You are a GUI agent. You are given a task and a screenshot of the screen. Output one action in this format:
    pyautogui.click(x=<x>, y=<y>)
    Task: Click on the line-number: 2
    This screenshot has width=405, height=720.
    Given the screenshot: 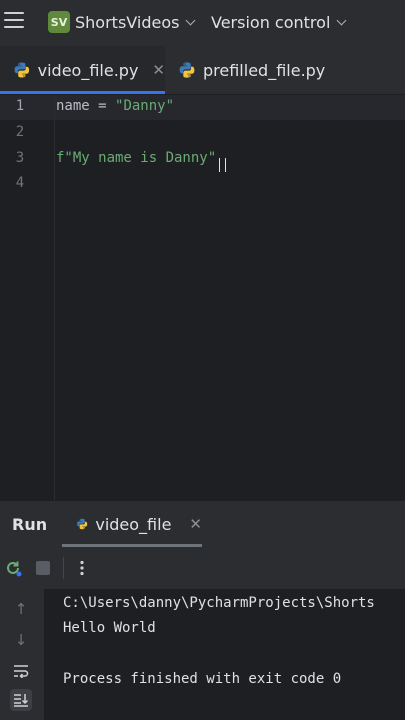 What is the action you would take?
    pyautogui.click(x=20, y=132)
    